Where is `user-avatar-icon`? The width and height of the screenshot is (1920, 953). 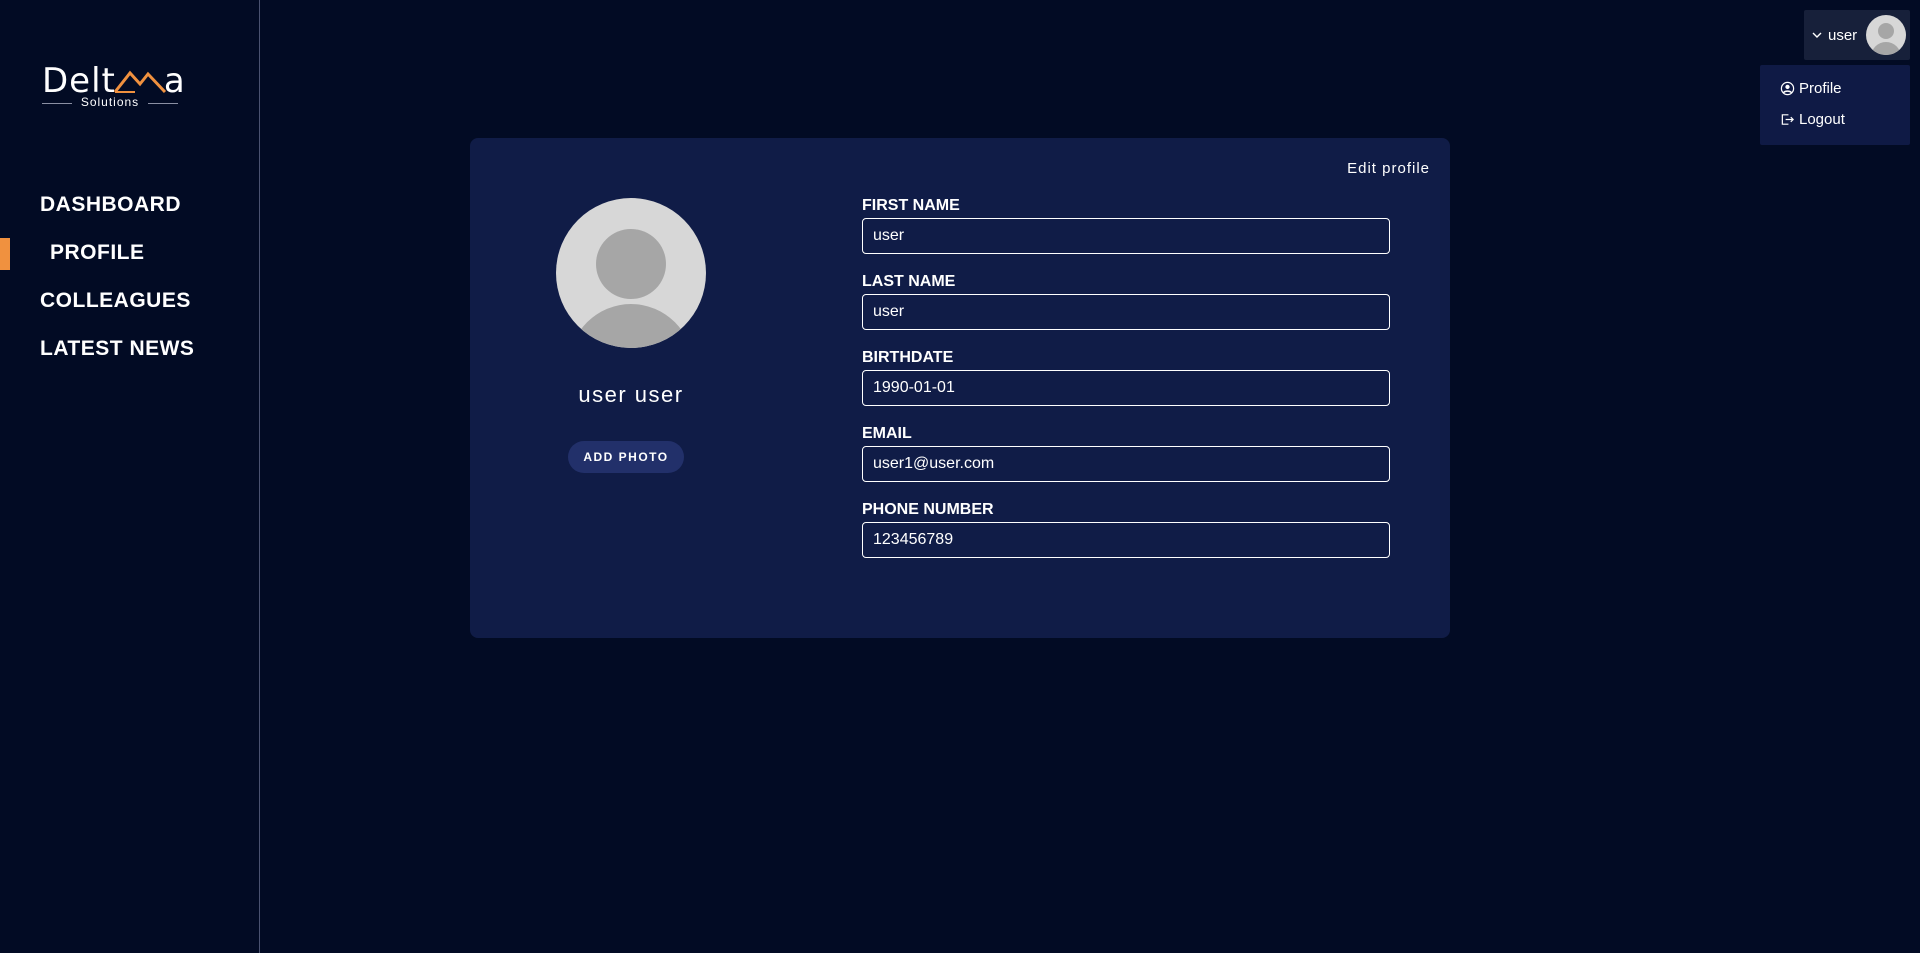 user-avatar-icon is located at coordinates (1886, 35).